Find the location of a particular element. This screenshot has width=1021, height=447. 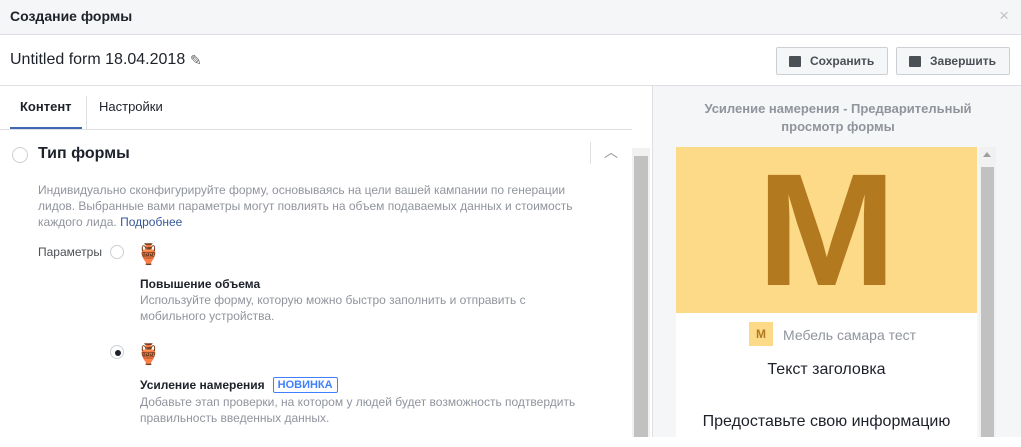

option-title-row: Усиление намерения НОВИНКА is located at coordinates (239, 385).